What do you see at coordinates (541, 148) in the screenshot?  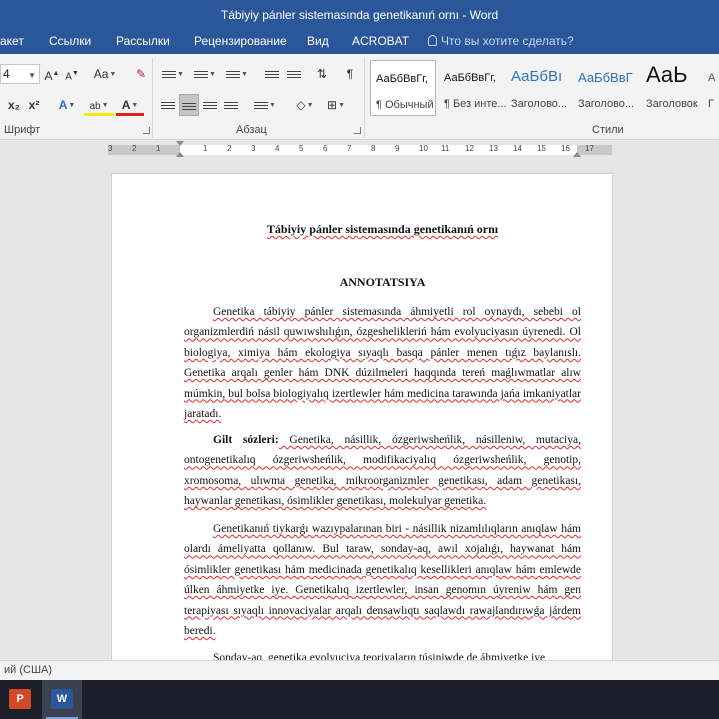 I see `ruler-number: 15` at bounding box center [541, 148].